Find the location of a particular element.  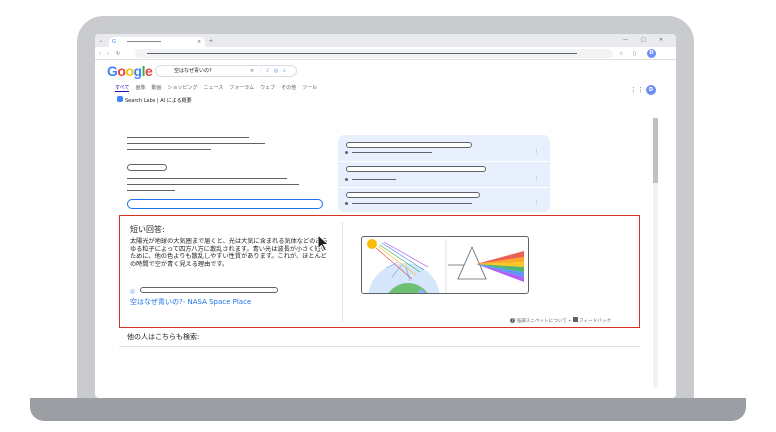

mouse-cursor-icon is located at coordinates (323, 243).